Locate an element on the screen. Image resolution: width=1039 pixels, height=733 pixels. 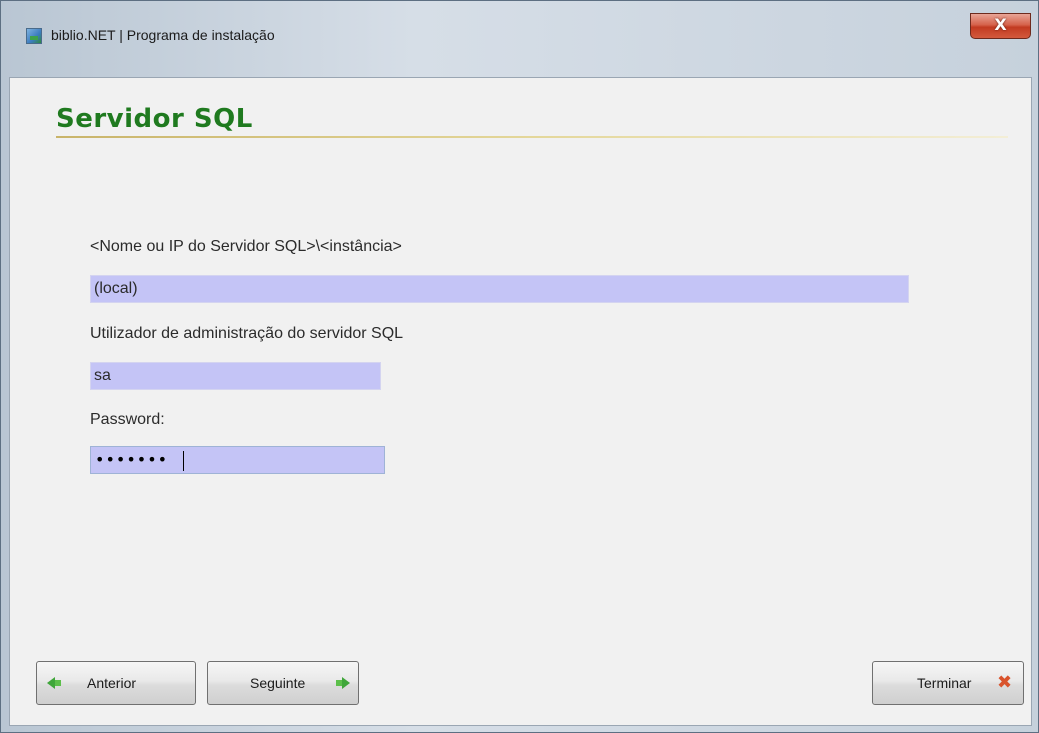
password-input-value: ••••••• is located at coordinates (132, 459).